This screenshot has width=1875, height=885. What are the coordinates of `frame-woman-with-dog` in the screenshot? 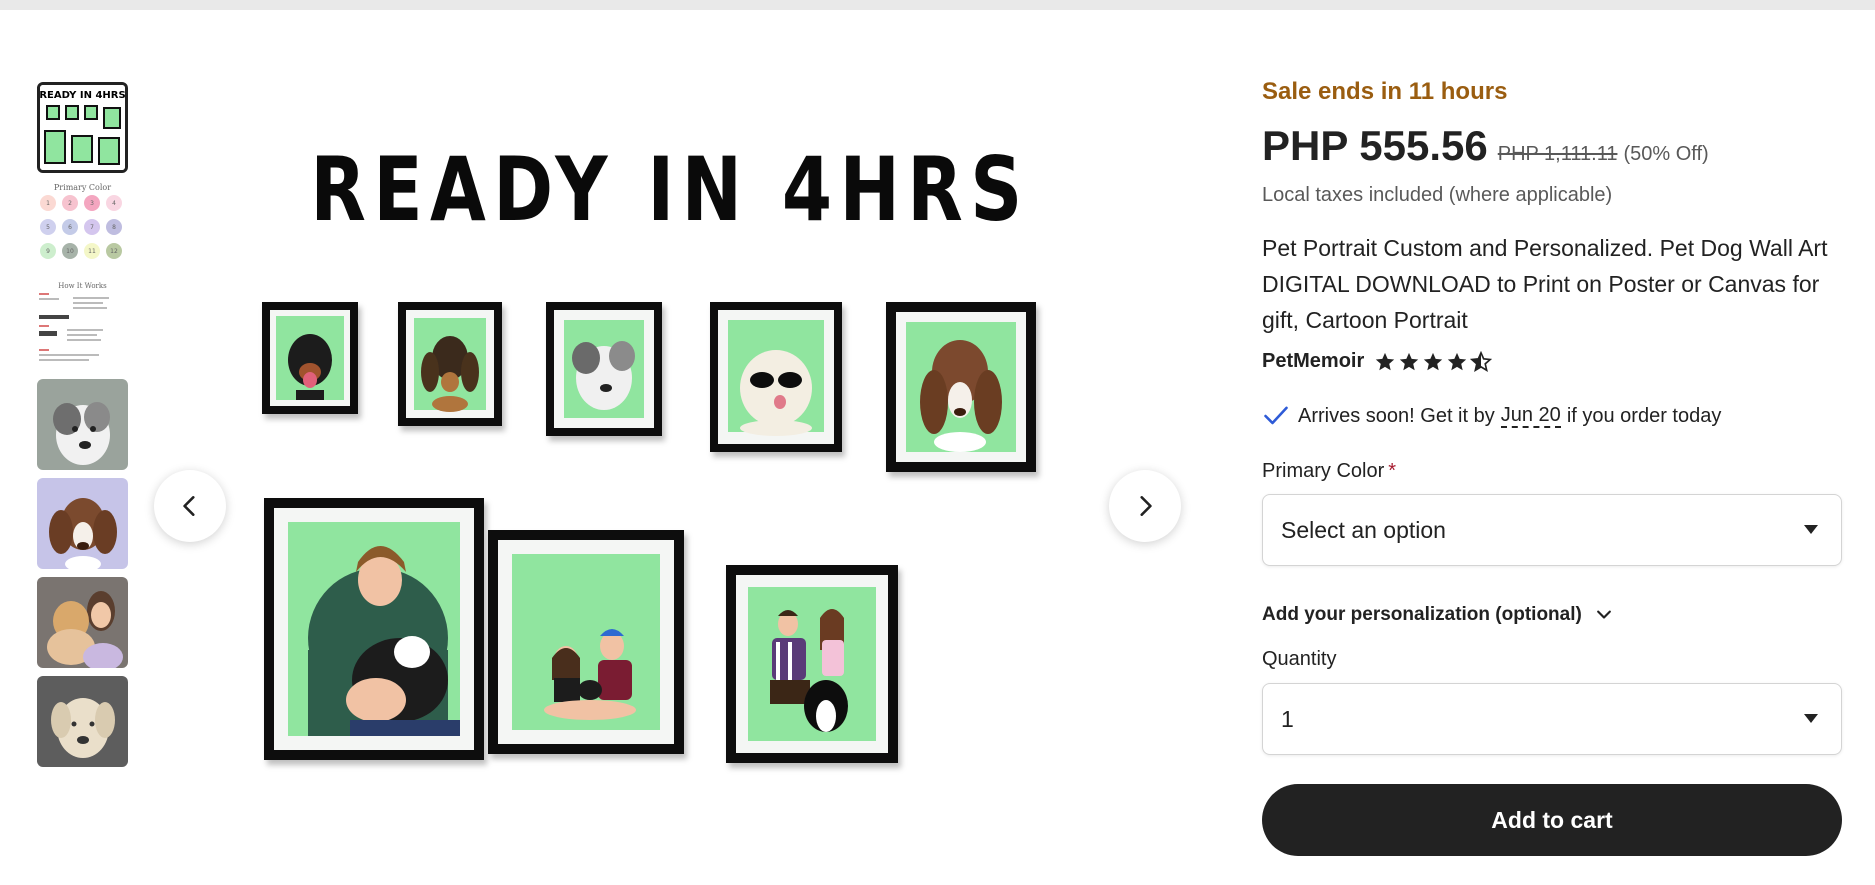 It's located at (374, 629).